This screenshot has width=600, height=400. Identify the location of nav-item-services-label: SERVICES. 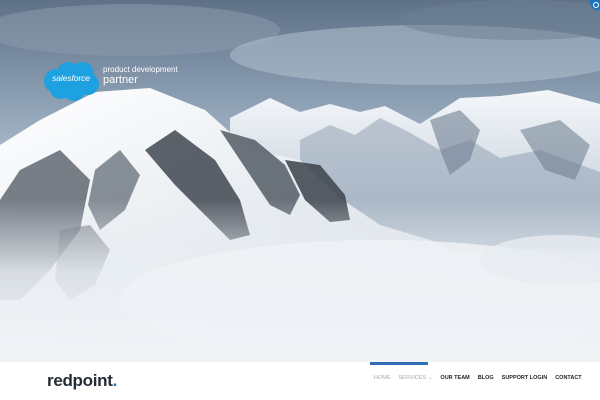
(412, 378).